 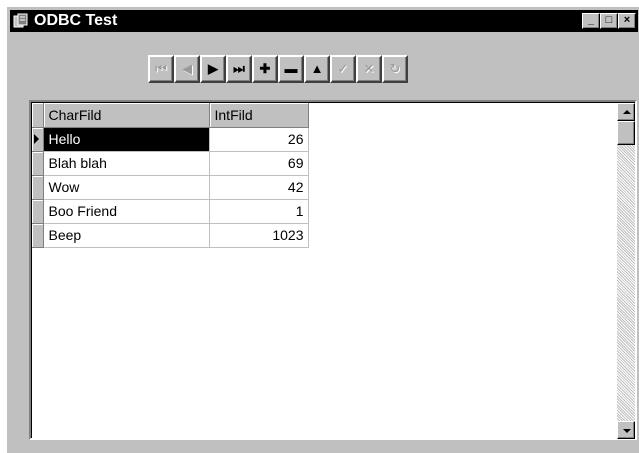 I want to click on intfild-cell: 42, so click(x=259, y=187).